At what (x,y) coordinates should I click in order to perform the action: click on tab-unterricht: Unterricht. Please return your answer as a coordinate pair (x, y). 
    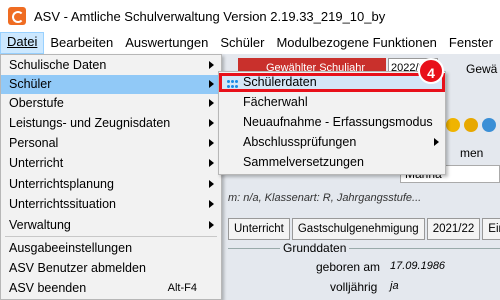
    Looking at the image, I should click on (259, 229).